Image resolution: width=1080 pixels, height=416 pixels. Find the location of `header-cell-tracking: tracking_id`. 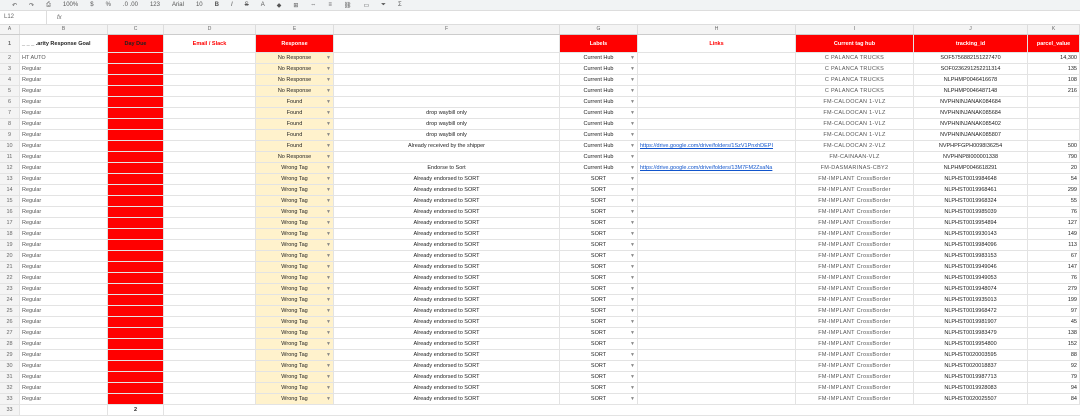

header-cell-tracking: tracking_id is located at coordinates (971, 43).